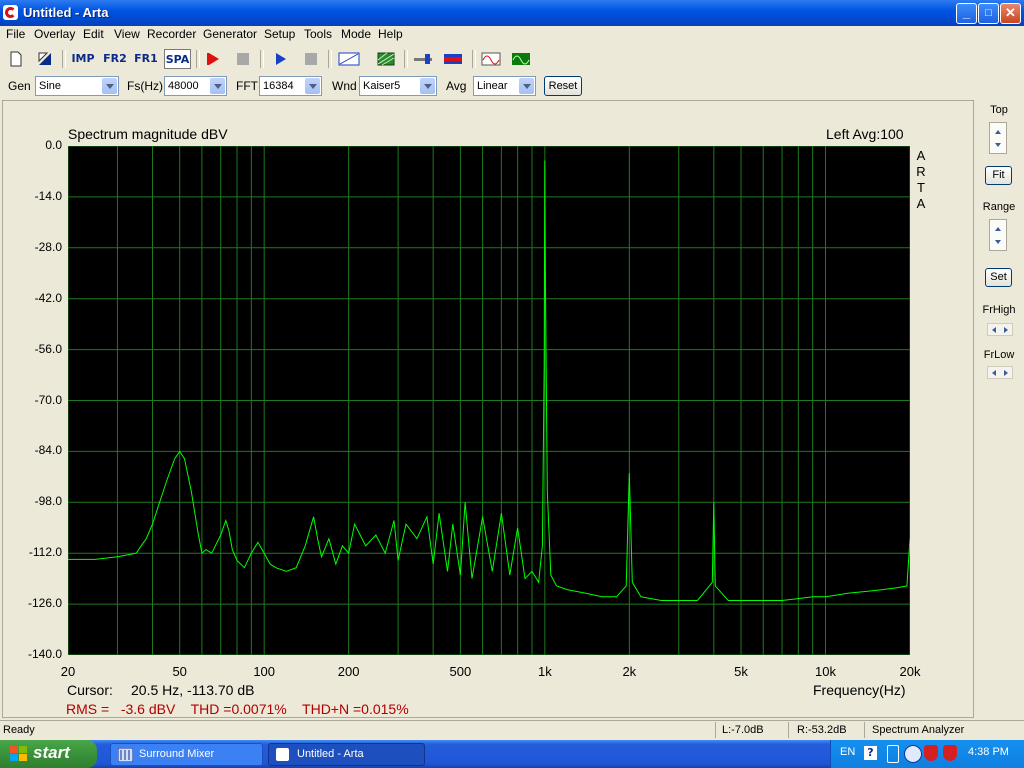  I want to click on x-axis-label: Frequency(Hz), so click(859, 690).